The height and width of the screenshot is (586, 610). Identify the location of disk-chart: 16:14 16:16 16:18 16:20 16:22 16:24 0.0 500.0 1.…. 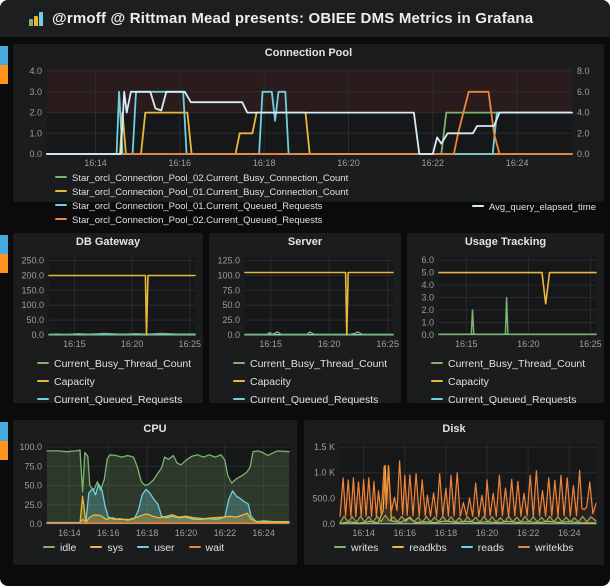
(453, 489).